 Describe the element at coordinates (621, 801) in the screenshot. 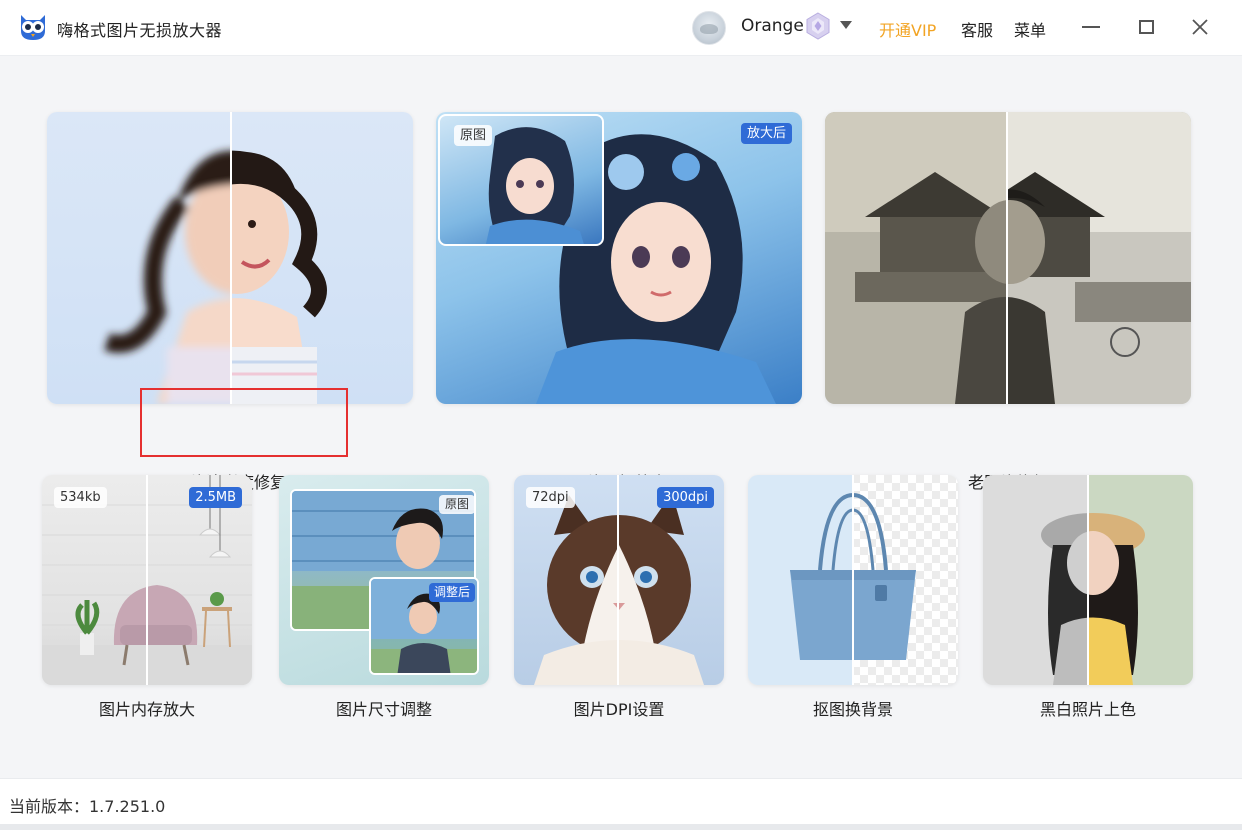

I see `status-bar: 当前版本：1.7.251.0` at that location.